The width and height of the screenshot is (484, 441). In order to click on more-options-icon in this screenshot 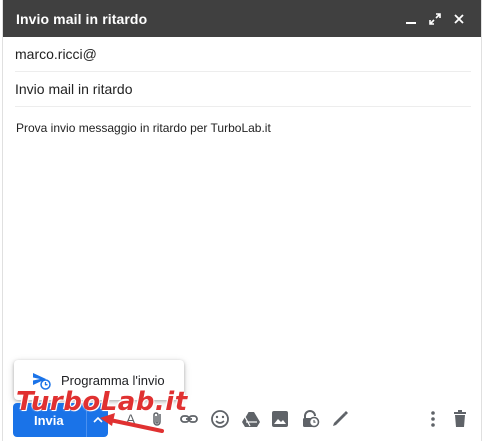, I will do `click(433, 419)`.